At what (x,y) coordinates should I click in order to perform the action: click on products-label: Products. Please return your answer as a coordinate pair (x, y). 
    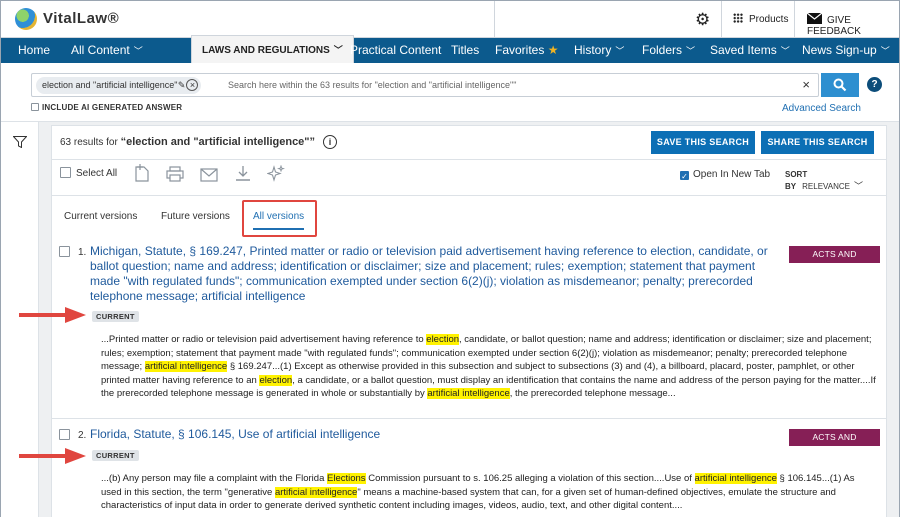
    Looking at the image, I should click on (769, 19).